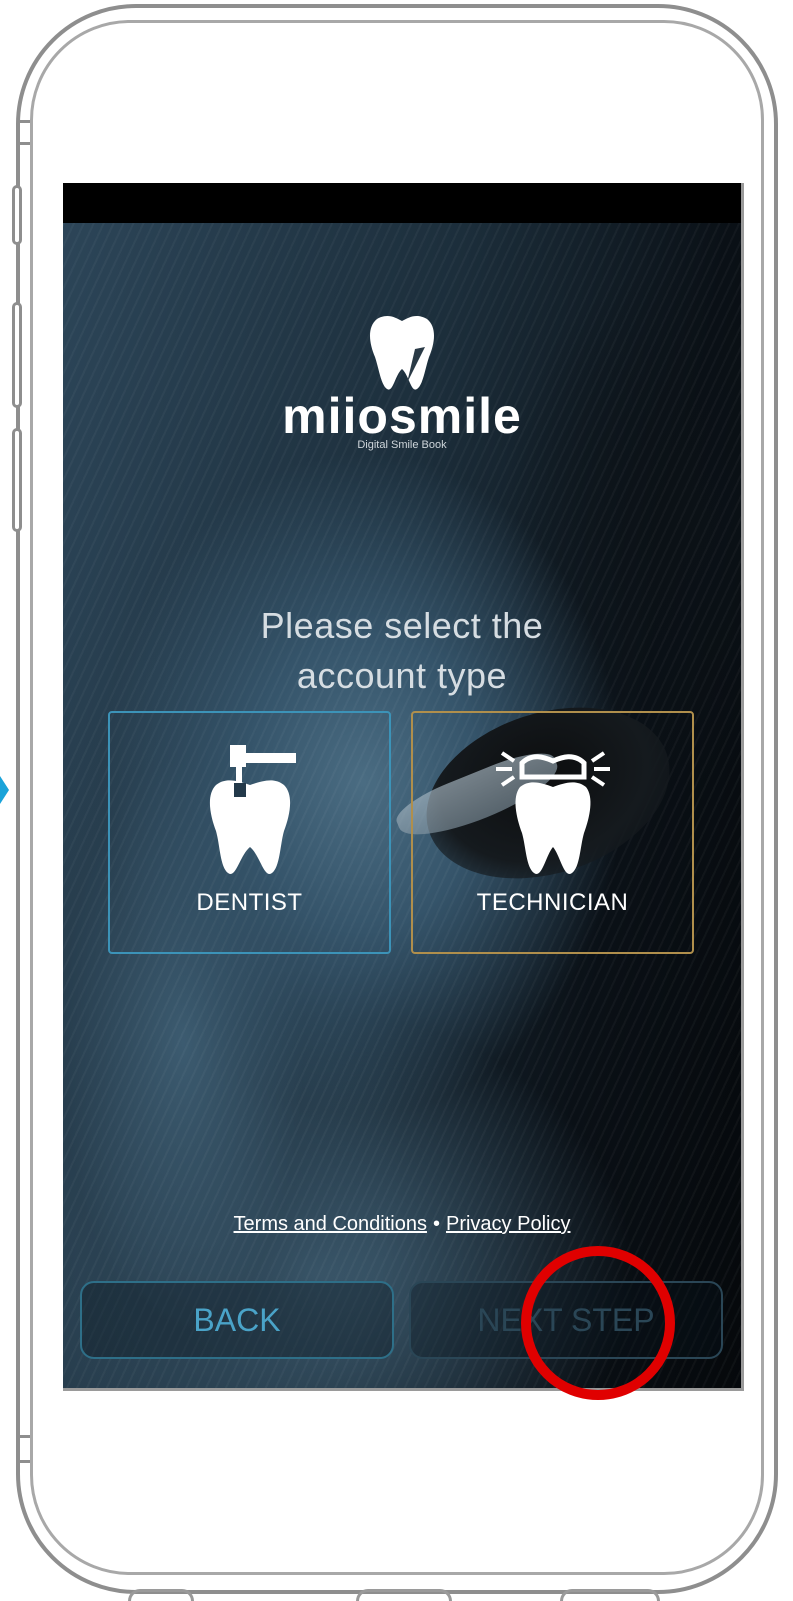  Describe the element at coordinates (17, 480) in the screenshot. I see `volume-down-button` at that location.